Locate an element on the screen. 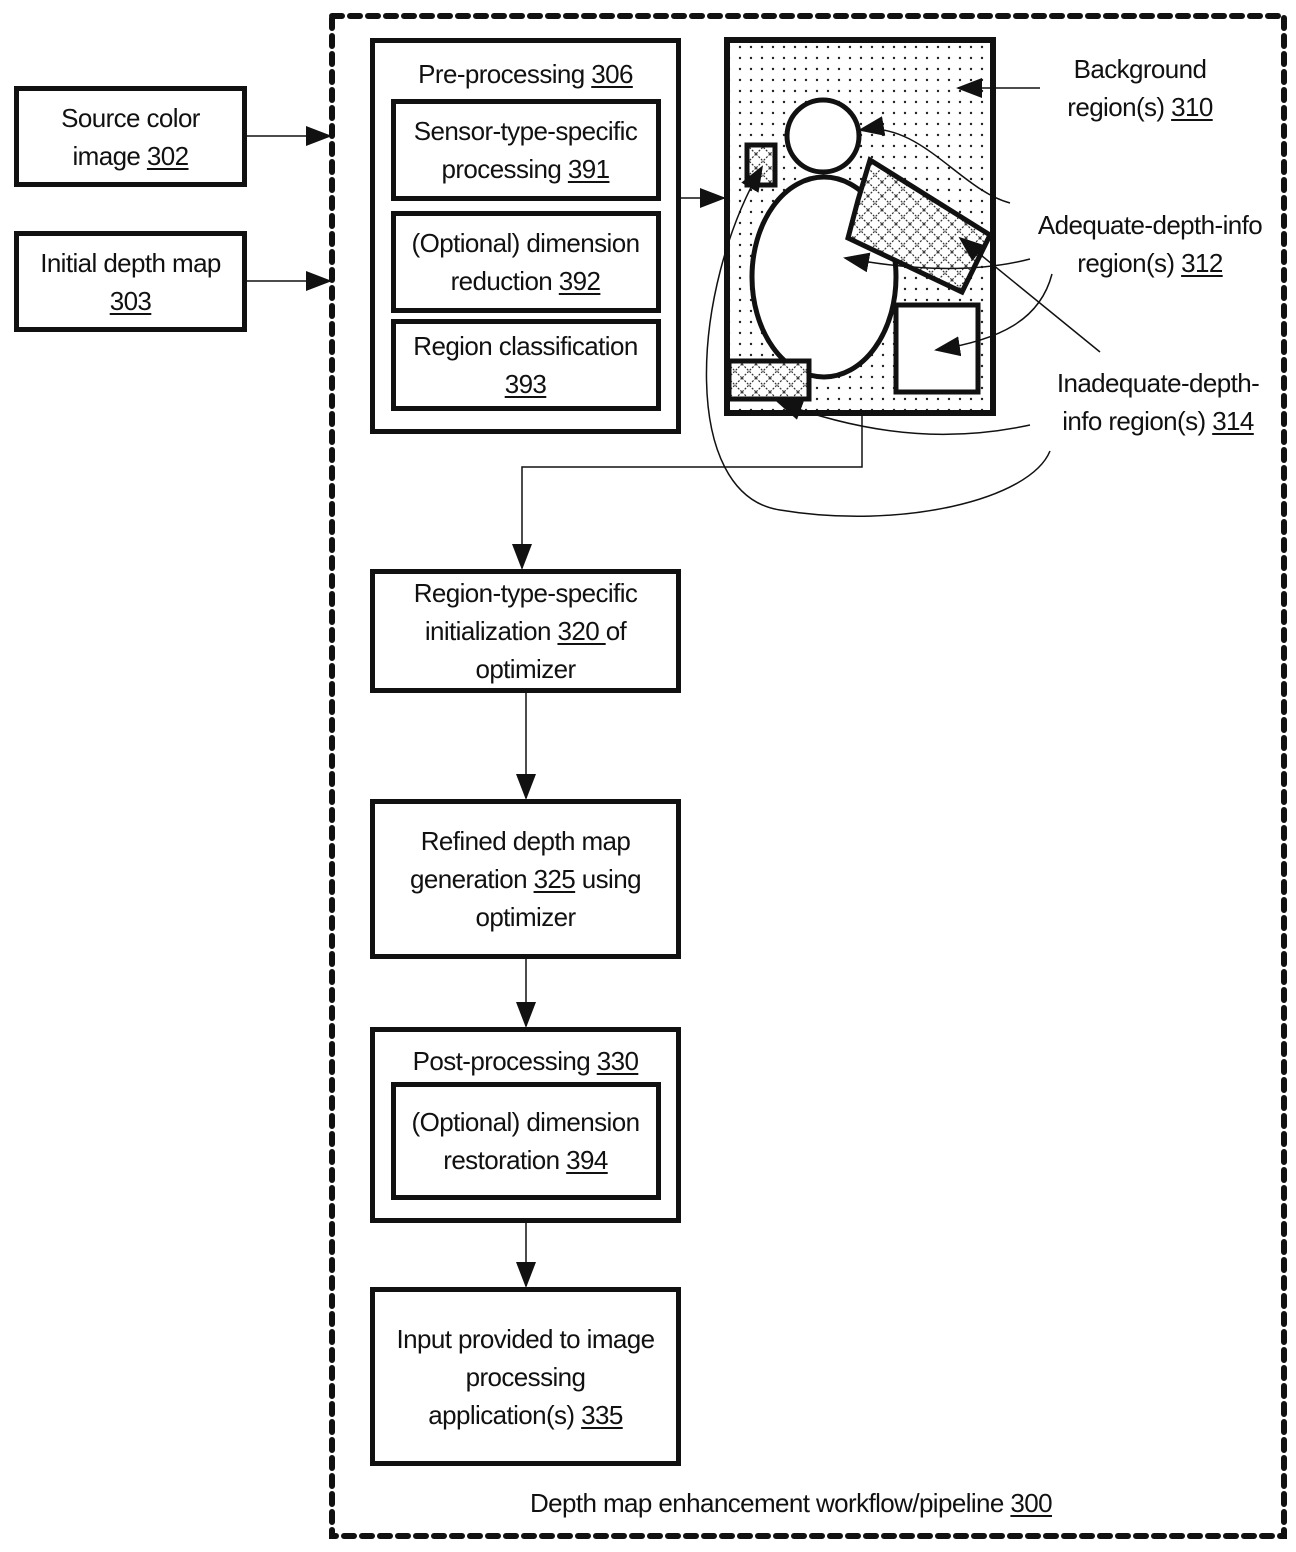  dimension-restoration-box: (Optional) dimension restoration 394 is located at coordinates (525, 1141).